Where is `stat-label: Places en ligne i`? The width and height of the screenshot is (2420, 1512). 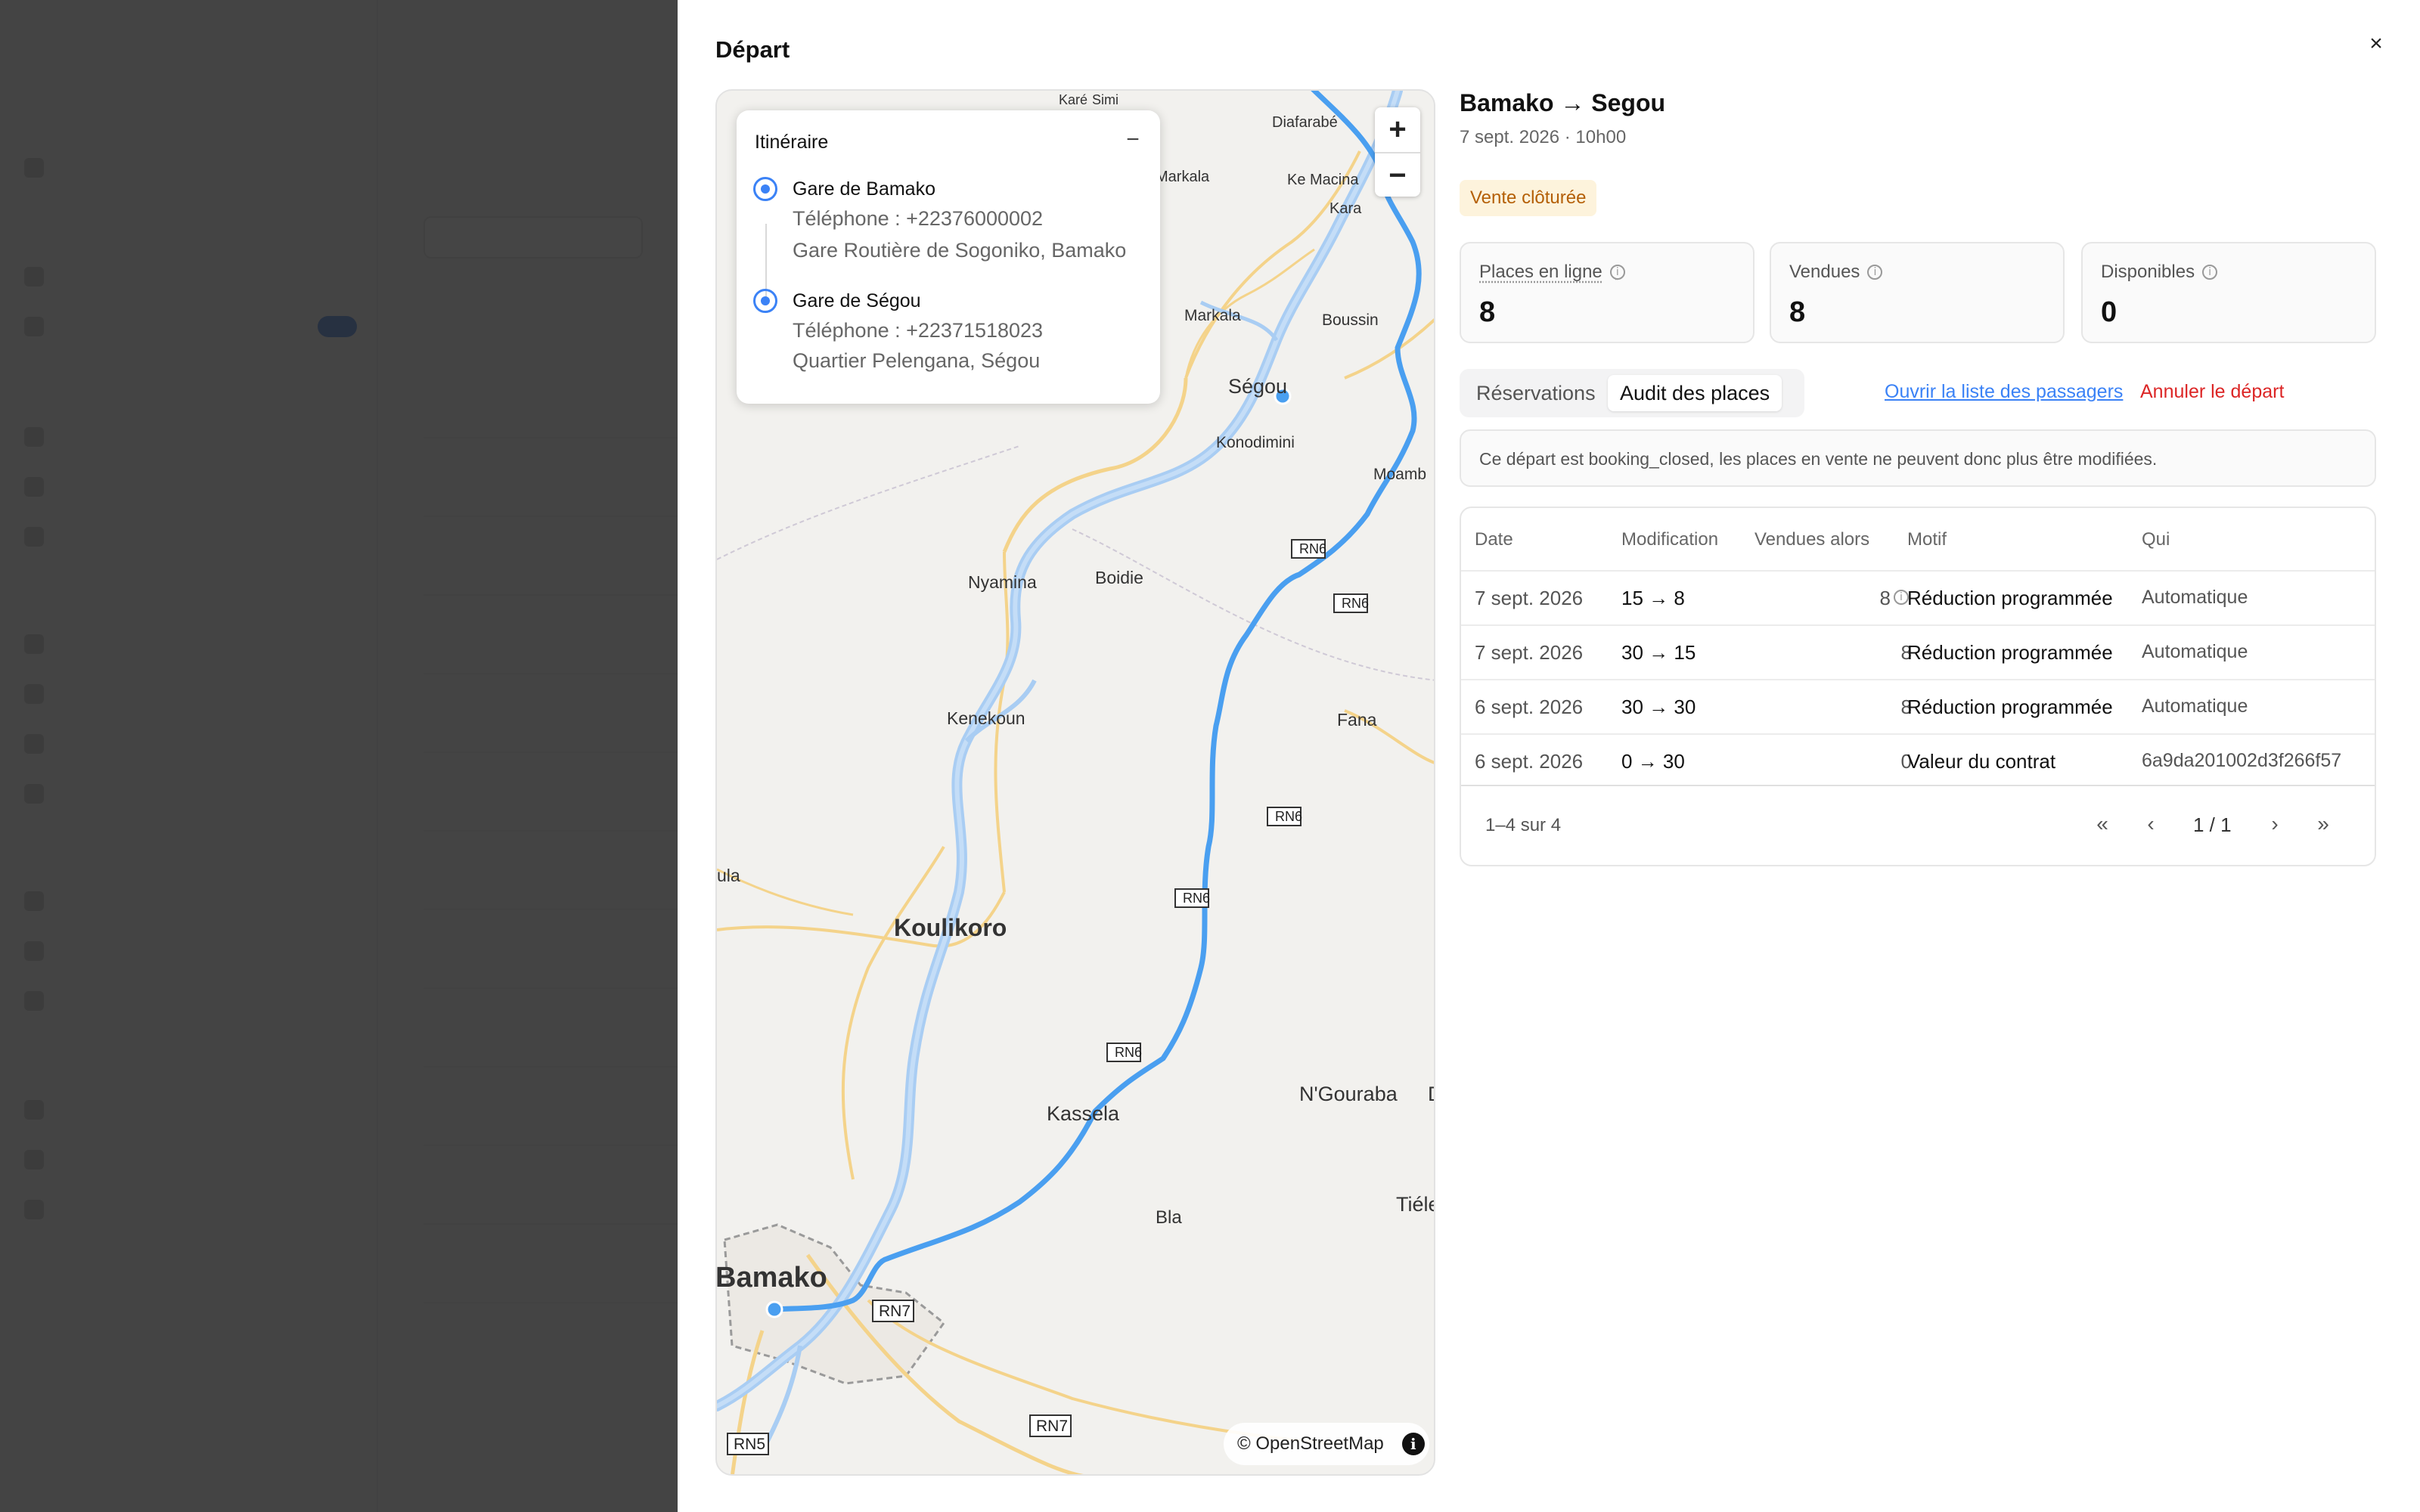 stat-label: Places en ligne i is located at coordinates (1552, 272).